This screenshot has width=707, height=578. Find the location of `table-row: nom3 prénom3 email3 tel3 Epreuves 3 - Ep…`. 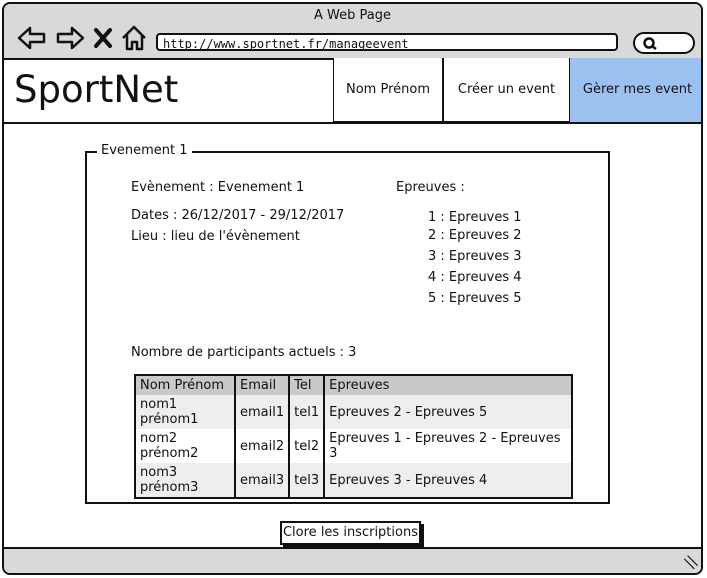

table-row: nom3 prénom3 email3 tel3 Epreuves 3 - Ep… is located at coordinates (354, 480).